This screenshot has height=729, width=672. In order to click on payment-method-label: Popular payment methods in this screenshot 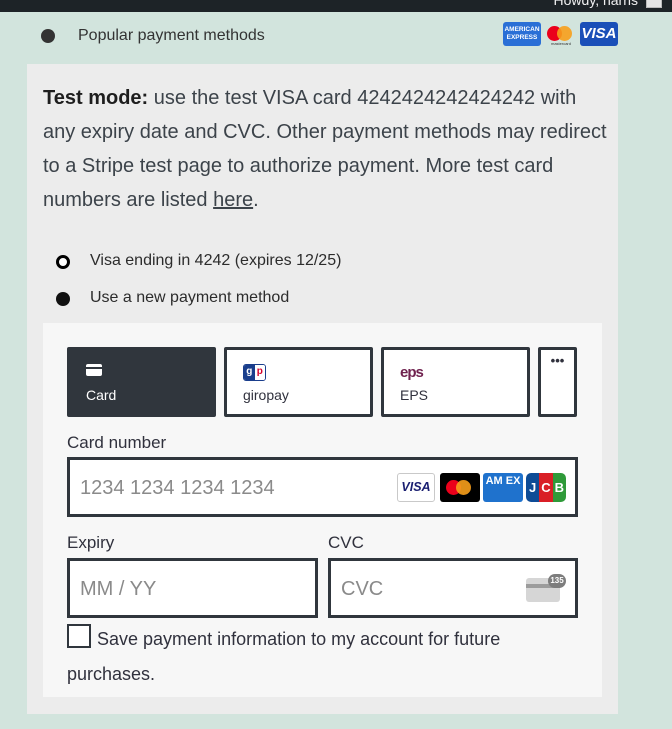, I will do `click(171, 35)`.